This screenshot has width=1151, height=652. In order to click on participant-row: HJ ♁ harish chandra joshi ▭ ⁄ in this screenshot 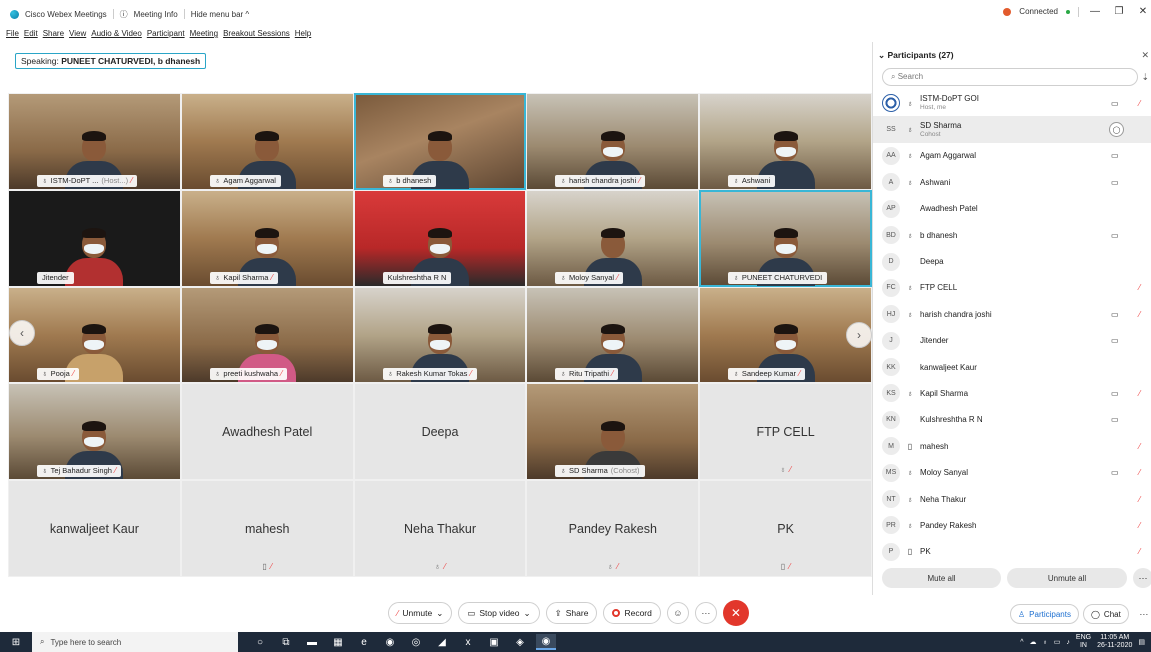, I will do `click(1012, 314)`.